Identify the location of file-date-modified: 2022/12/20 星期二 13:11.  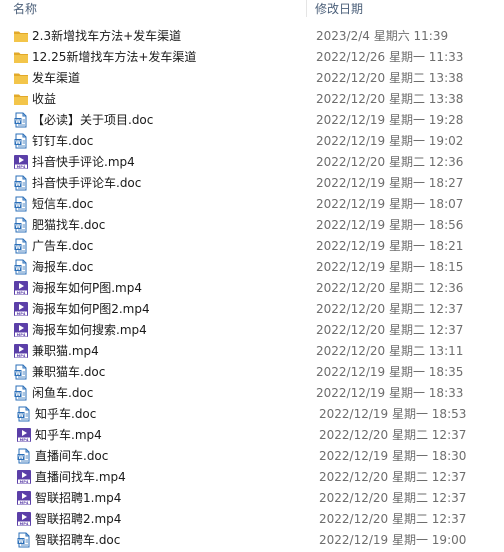
(390, 351).